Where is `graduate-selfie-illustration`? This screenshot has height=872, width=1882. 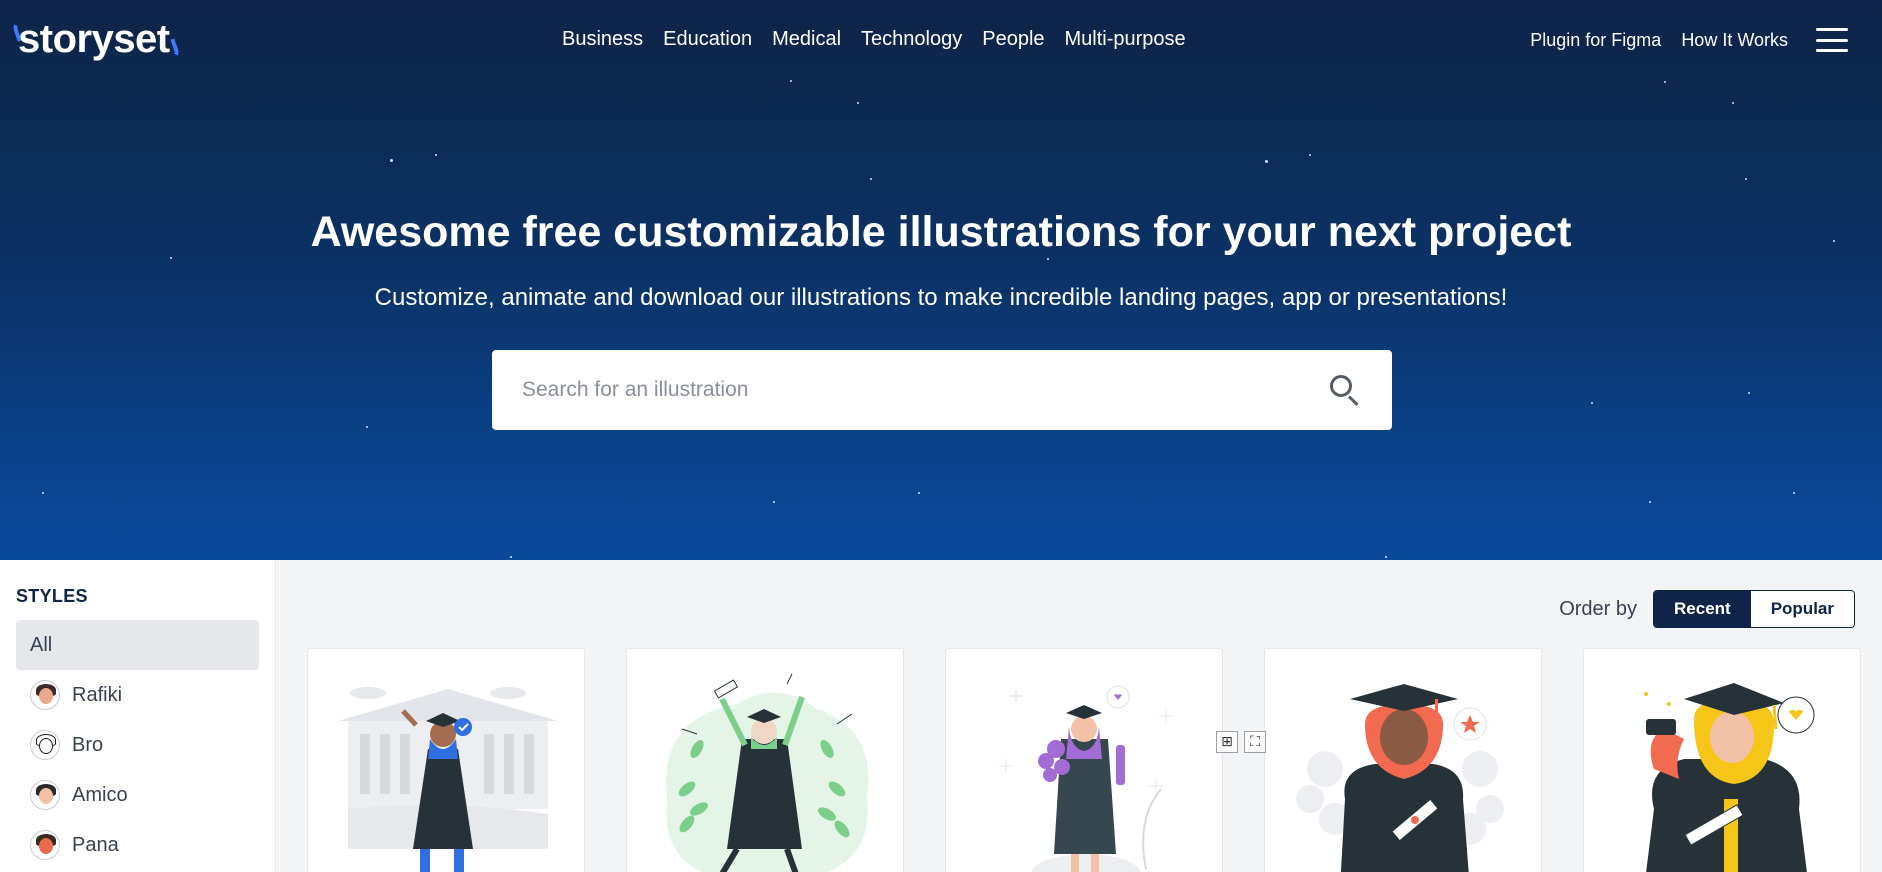 graduate-selfie-illustration is located at coordinates (1729, 777).